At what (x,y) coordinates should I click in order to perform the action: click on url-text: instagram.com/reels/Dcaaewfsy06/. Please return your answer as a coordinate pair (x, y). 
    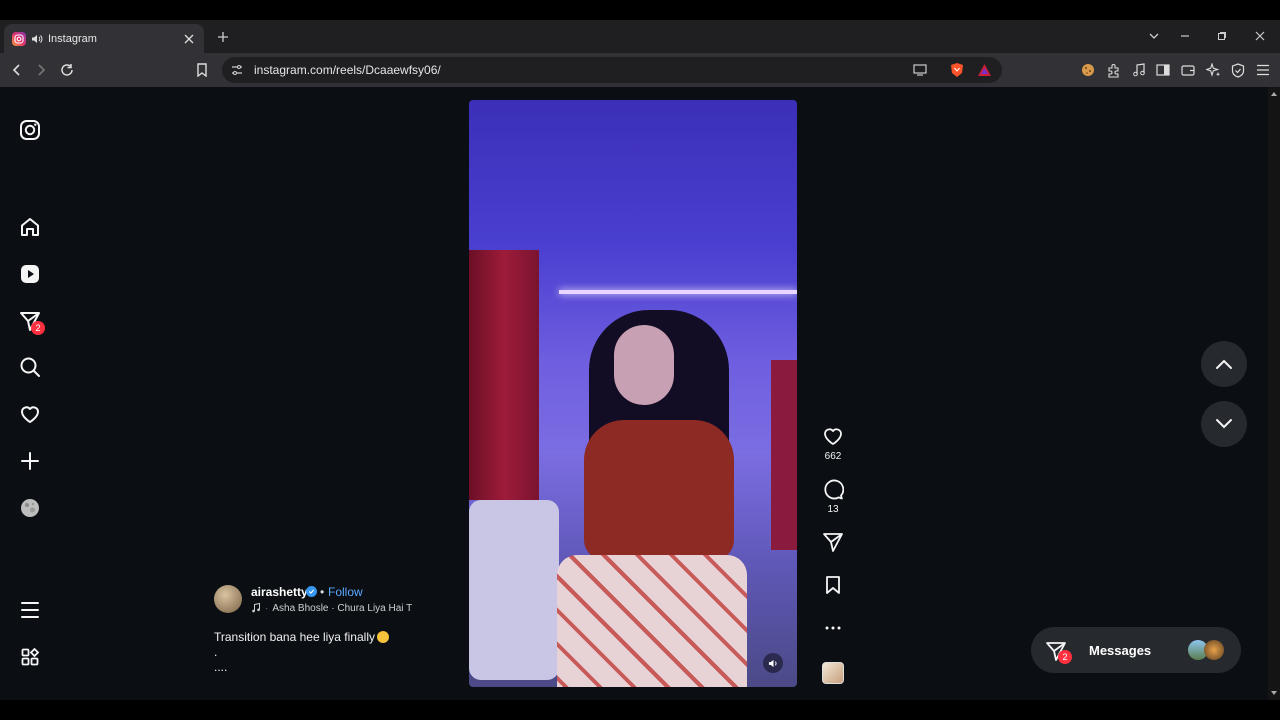
    Looking at the image, I should click on (347, 70).